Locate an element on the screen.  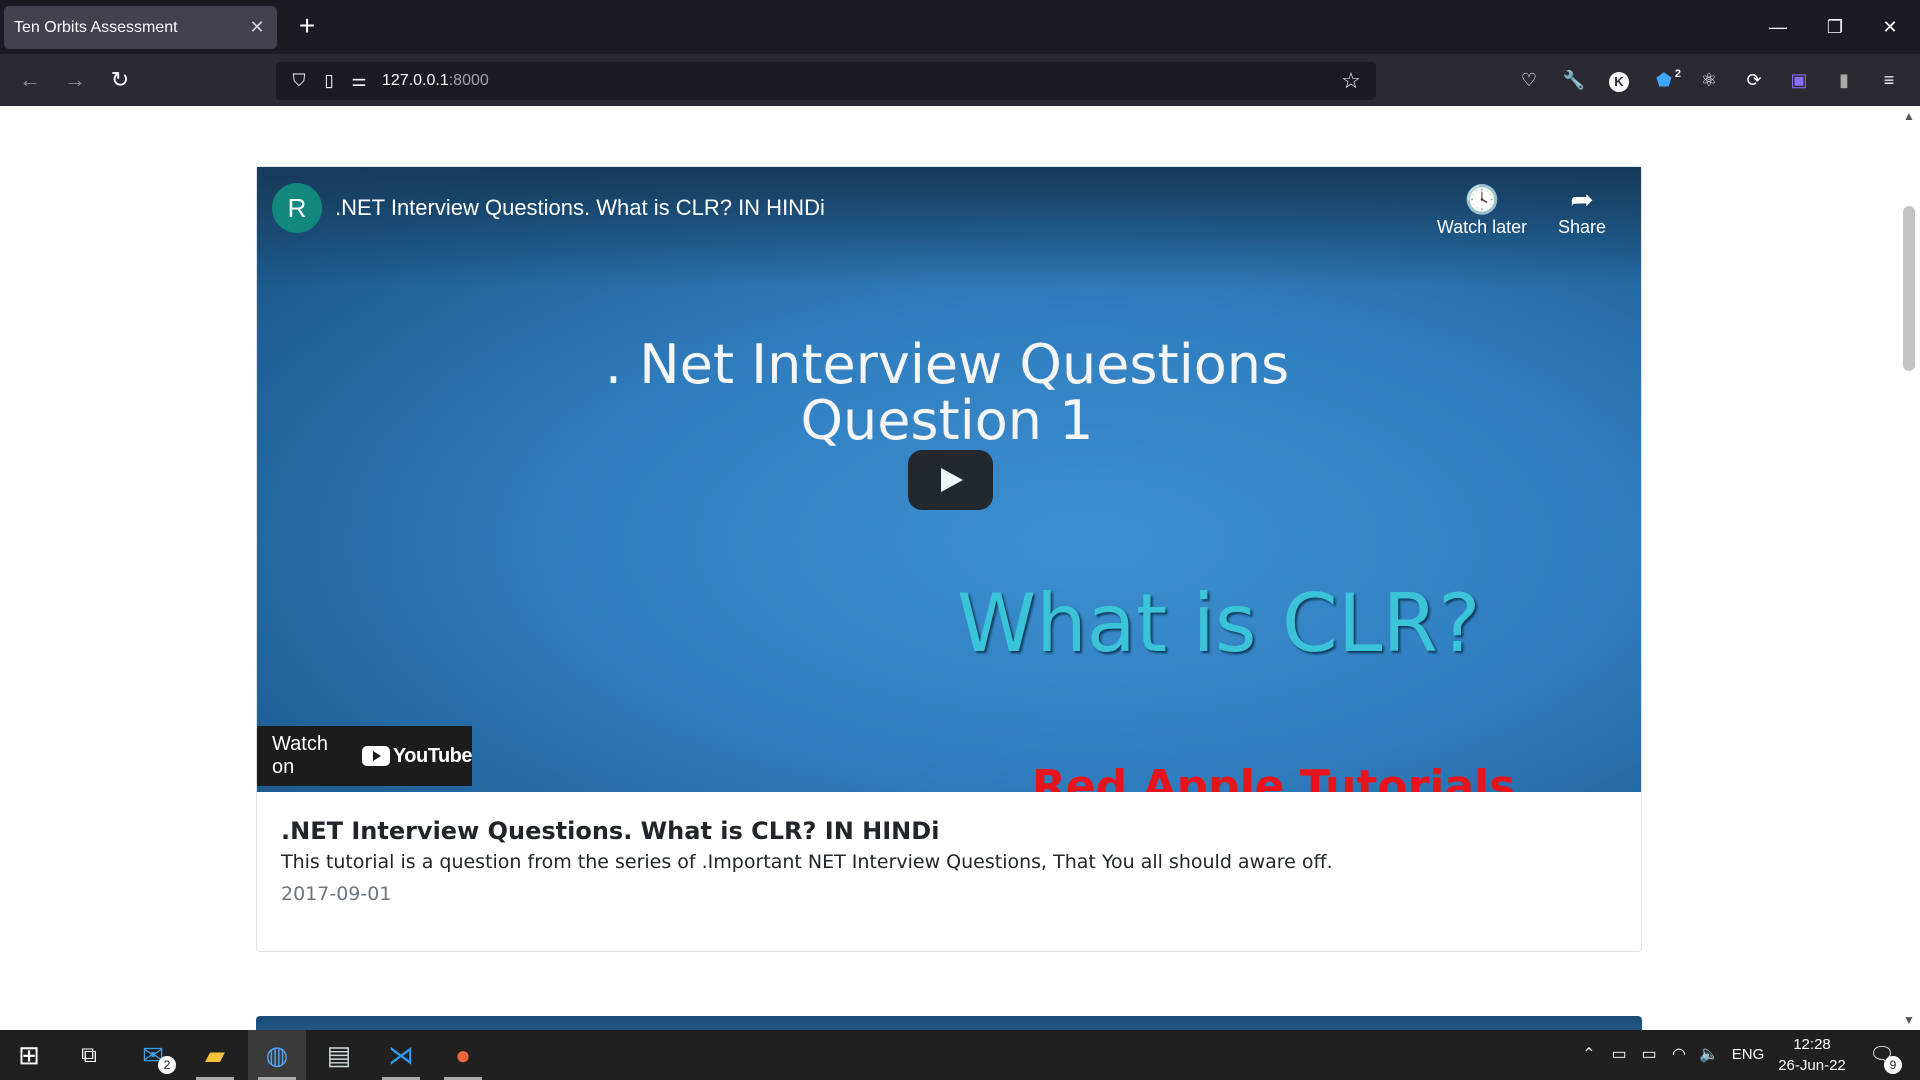
forward-icon: → is located at coordinates (75, 80).